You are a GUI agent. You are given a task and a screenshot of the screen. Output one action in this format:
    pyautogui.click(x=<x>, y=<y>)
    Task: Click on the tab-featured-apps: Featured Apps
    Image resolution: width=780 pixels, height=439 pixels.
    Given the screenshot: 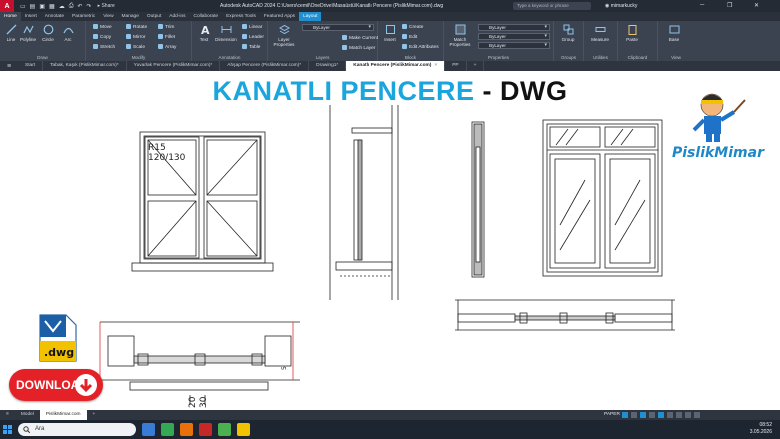 What is the action you would take?
    pyautogui.click(x=279, y=16)
    